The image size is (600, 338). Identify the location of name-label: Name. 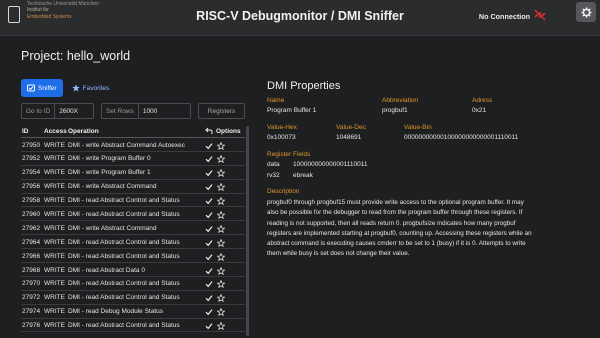
(276, 100).